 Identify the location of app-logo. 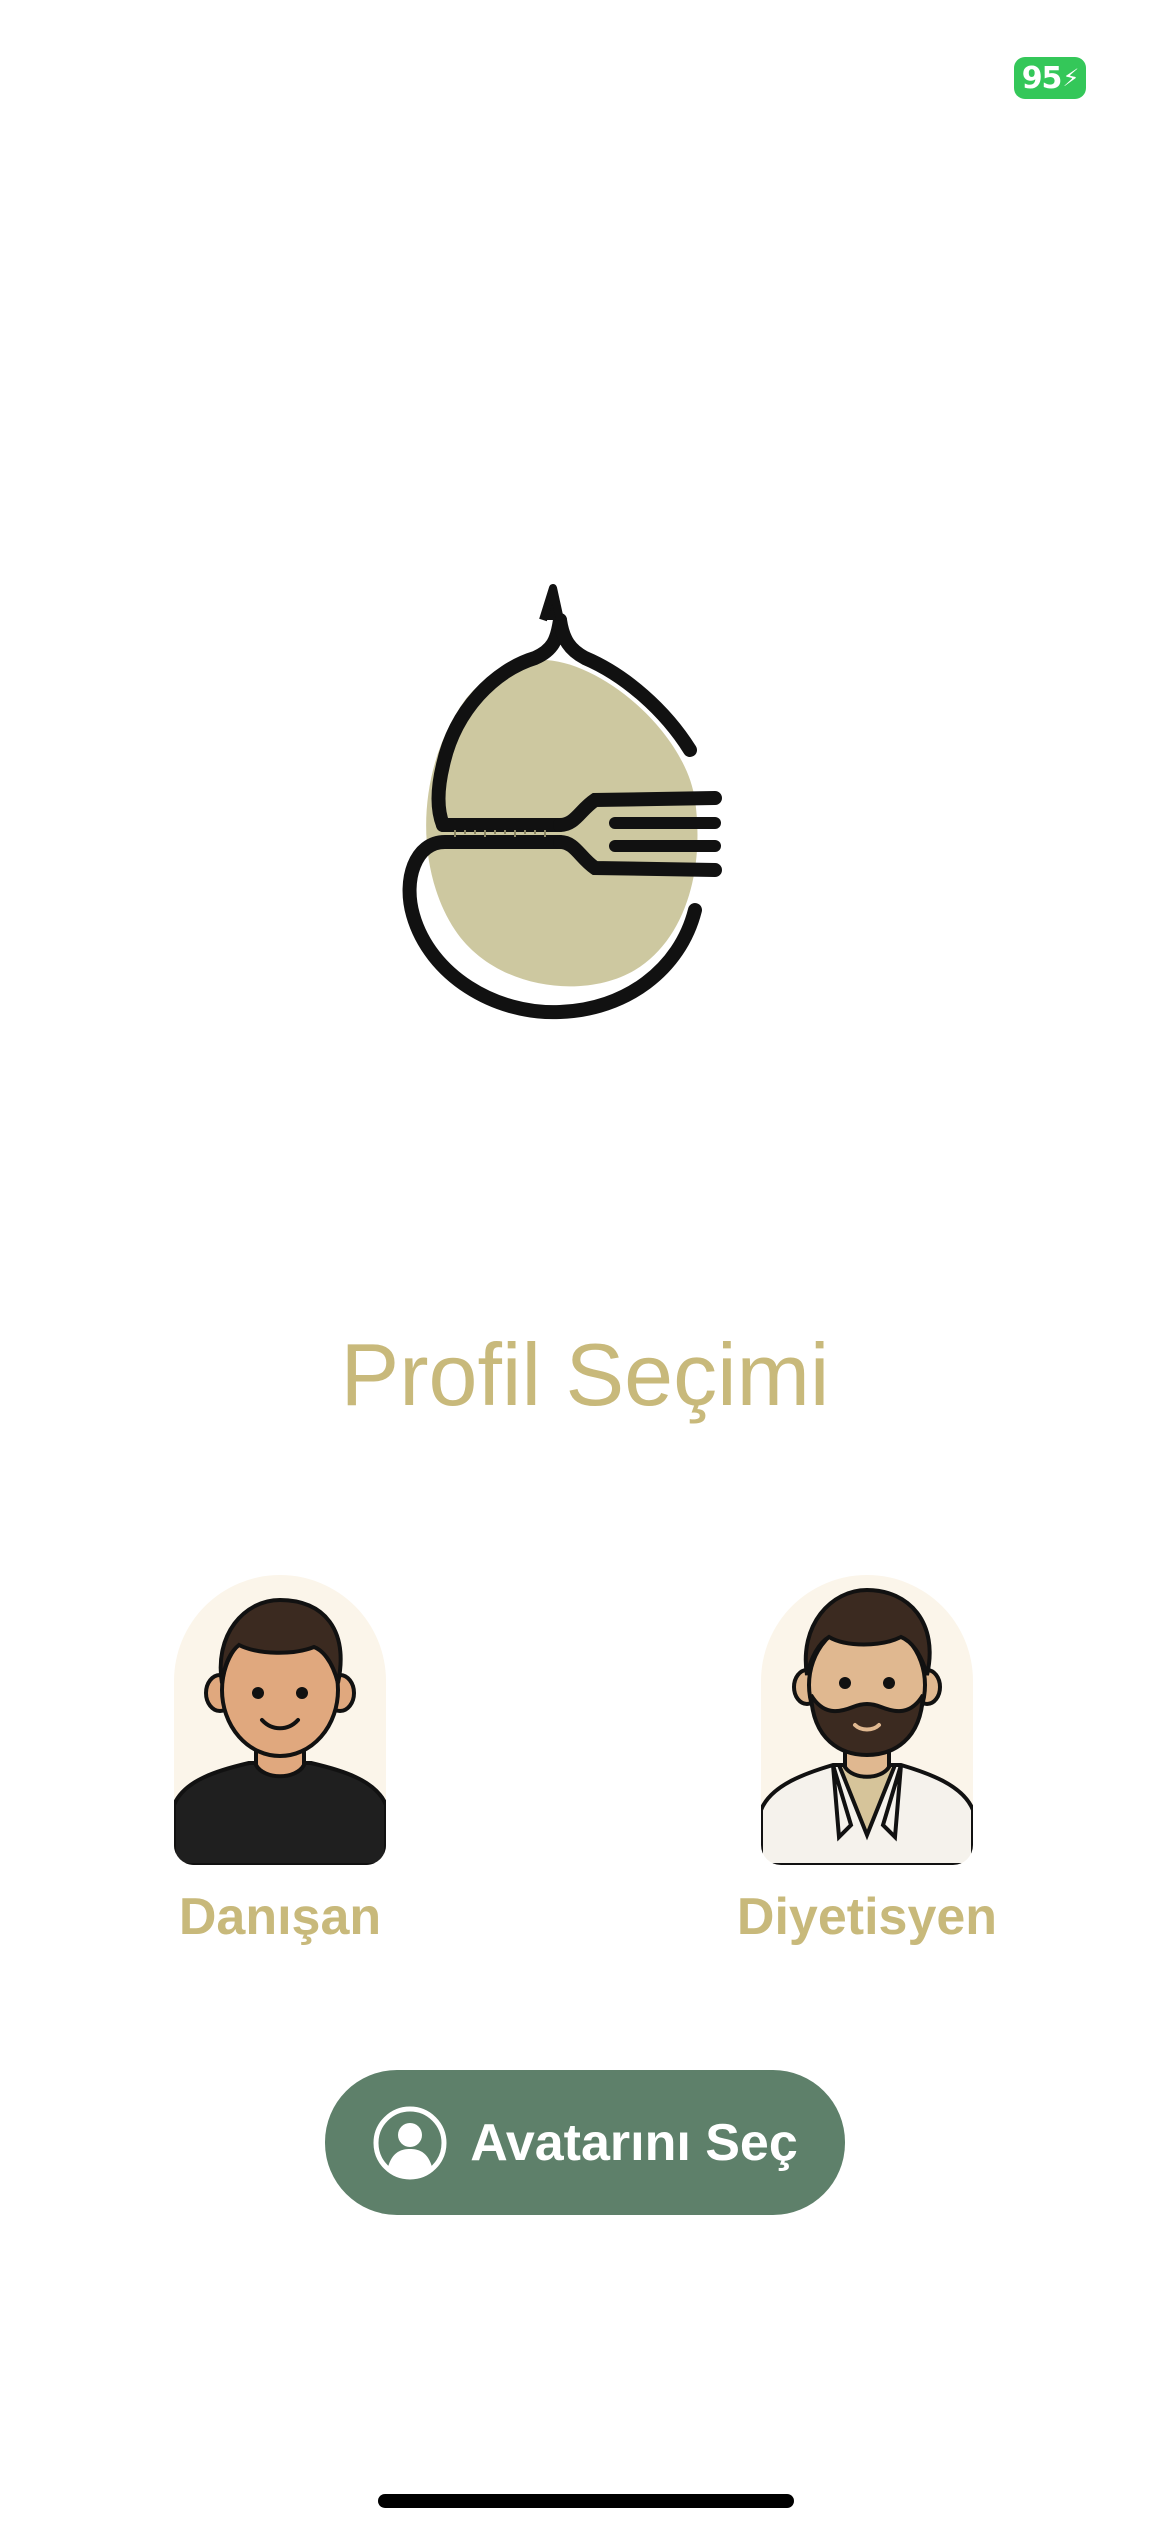
(555, 800).